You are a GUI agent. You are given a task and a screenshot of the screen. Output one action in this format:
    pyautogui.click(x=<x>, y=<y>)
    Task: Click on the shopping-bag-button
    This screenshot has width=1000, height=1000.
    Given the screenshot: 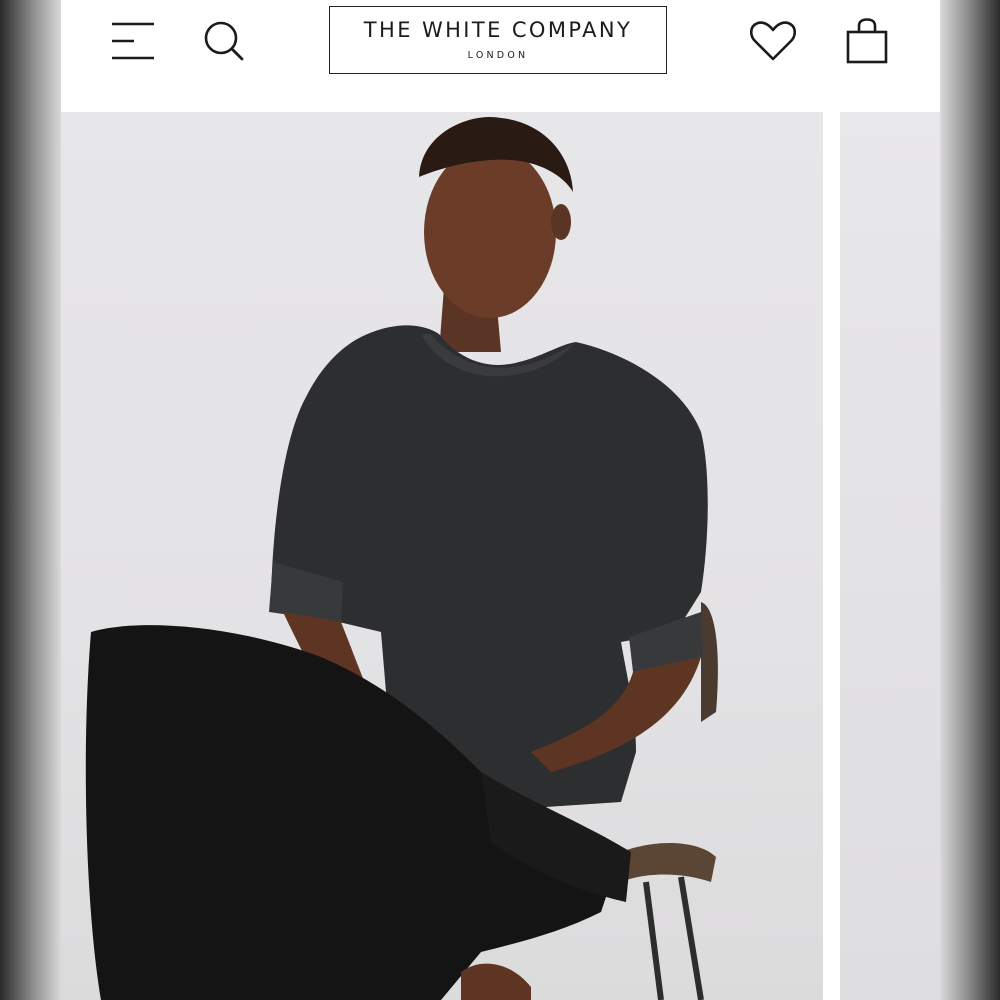 What is the action you would take?
    pyautogui.click(x=867, y=41)
    